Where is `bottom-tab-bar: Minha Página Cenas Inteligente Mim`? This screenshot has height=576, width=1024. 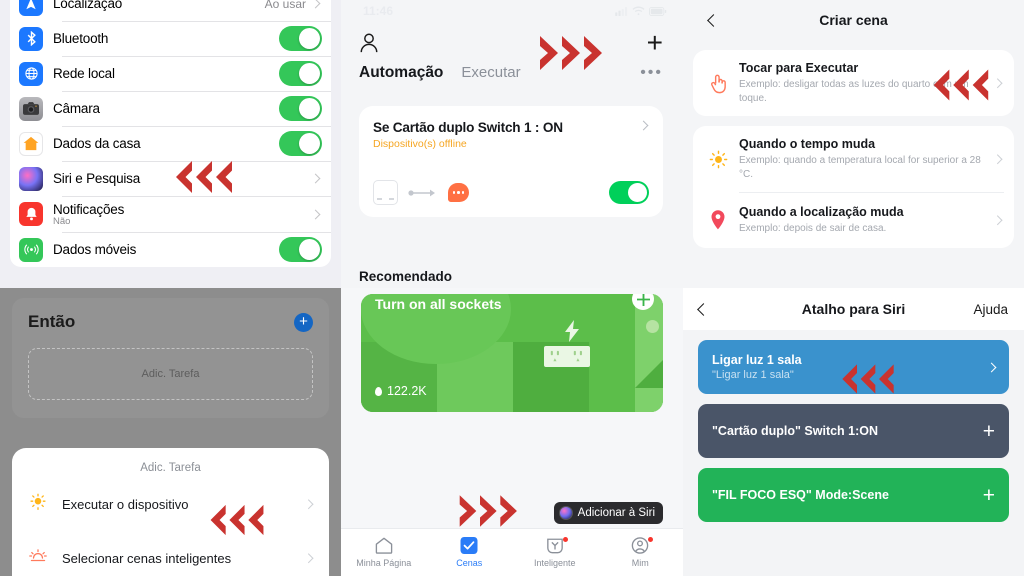 bottom-tab-bar: Minha Página Cenas Inteligente Mim is located at coordinates (512, 552).